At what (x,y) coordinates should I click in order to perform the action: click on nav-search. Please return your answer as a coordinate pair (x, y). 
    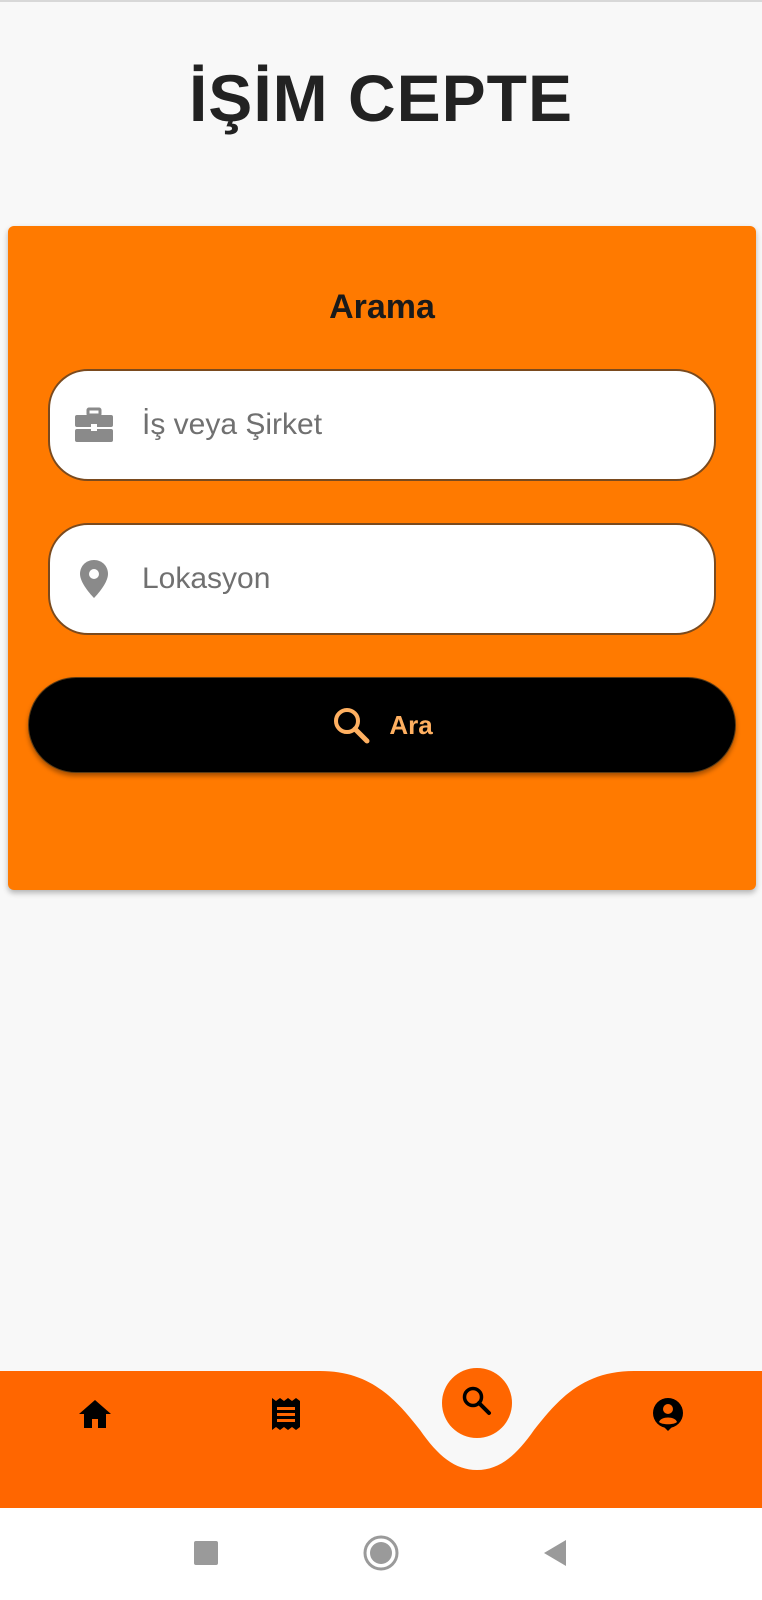
    Looking at the image, I should click on (477, 1403).